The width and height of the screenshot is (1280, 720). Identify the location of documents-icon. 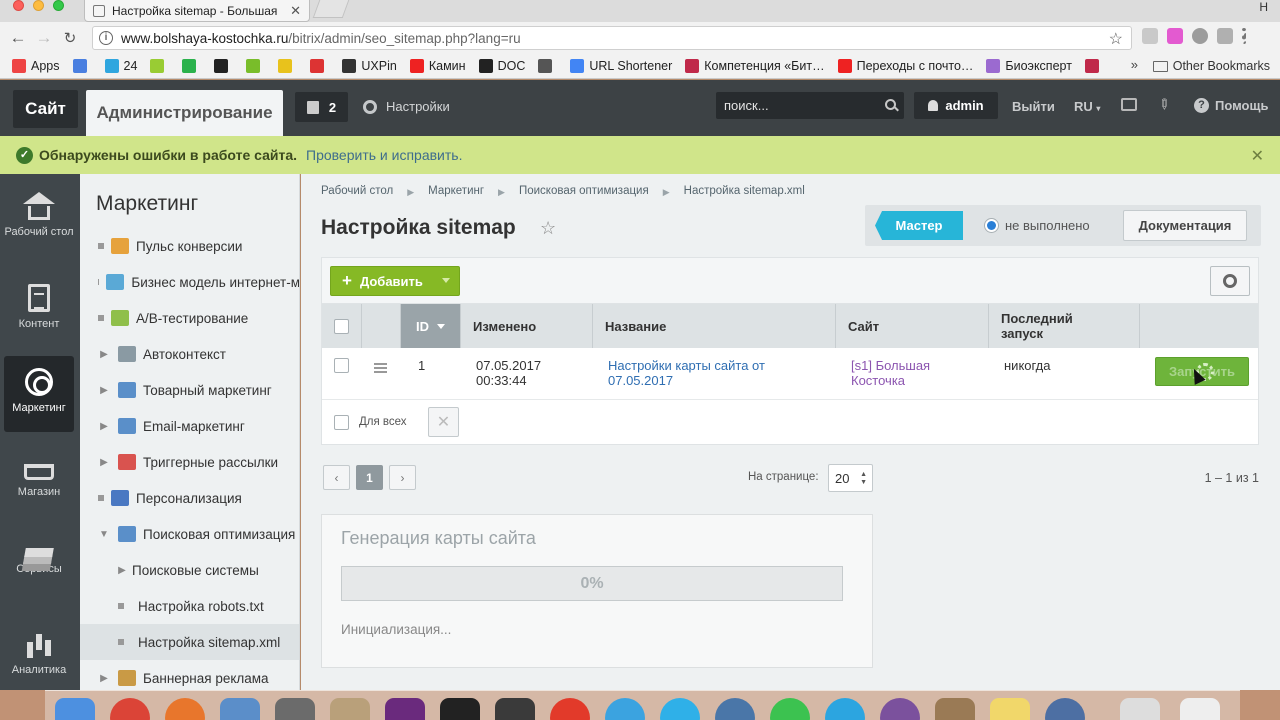
(1140, 709).